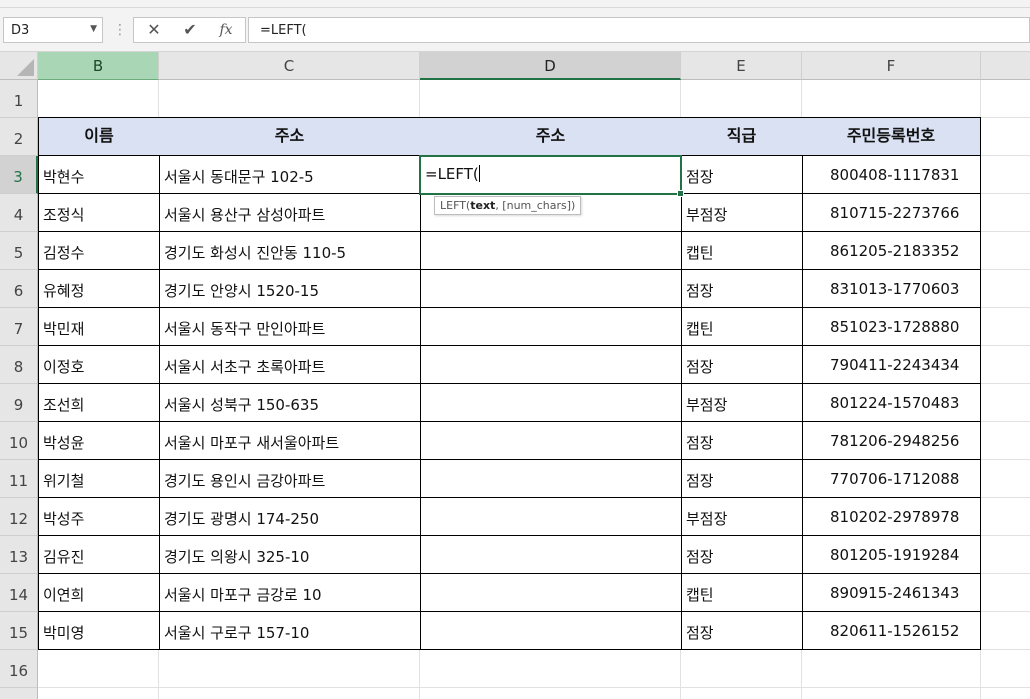  I want to click on cell-f3: 800408-1117831, so click(891, 175).